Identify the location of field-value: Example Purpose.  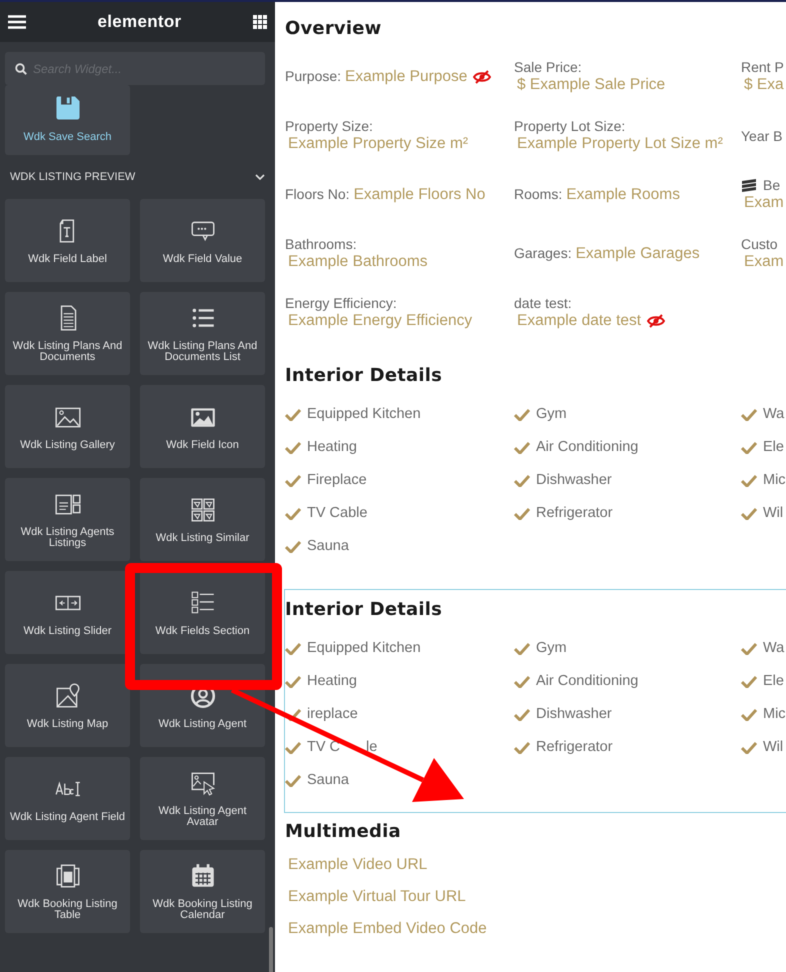
(406, 76).